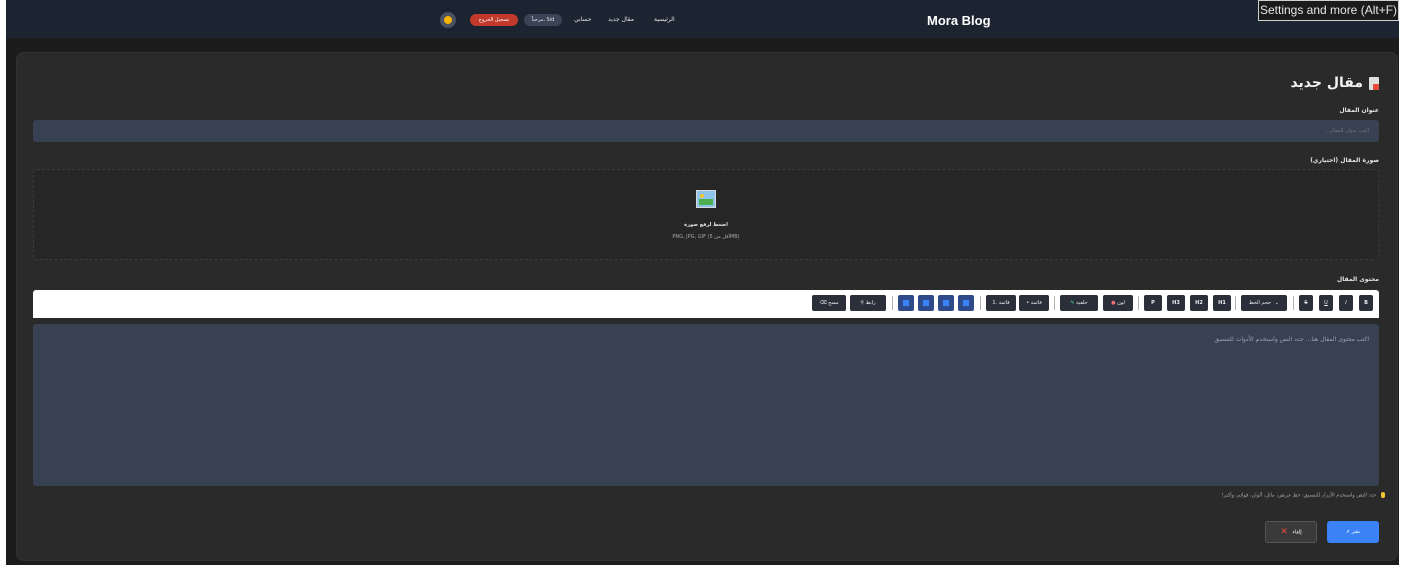 Image resolution: width=1405 pixels, height=565 pixels. What do you see at coordinates (1359, 110) in the screenshot?
I see `title-label: عنوان المقال` at bounding box center [1359, 110].